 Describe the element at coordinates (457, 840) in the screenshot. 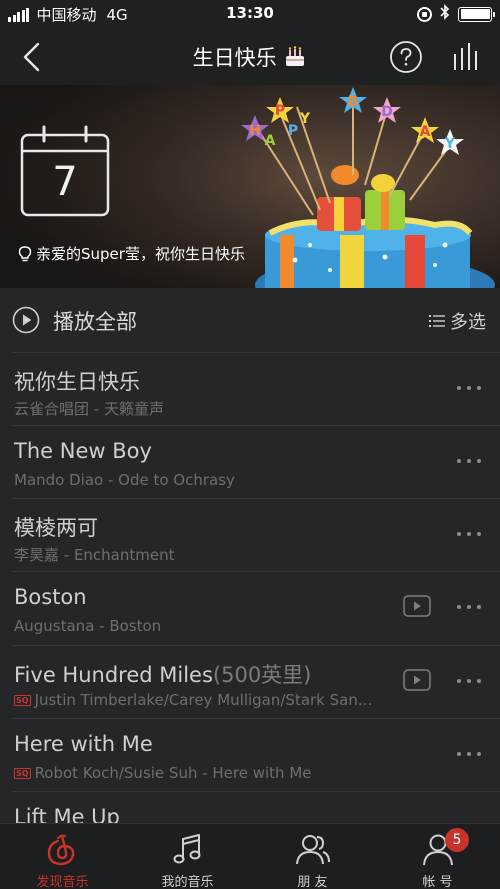

I see `notification-badge: 5` at that location.